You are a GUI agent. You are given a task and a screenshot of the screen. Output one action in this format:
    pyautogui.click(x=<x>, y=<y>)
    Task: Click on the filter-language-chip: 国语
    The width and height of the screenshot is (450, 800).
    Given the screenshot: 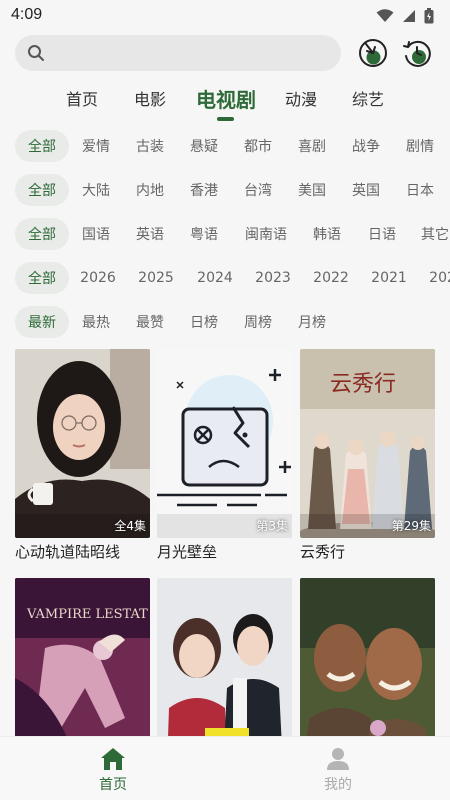 What is the action you would take?
    pyautogui.click(x=96, y=234)
    